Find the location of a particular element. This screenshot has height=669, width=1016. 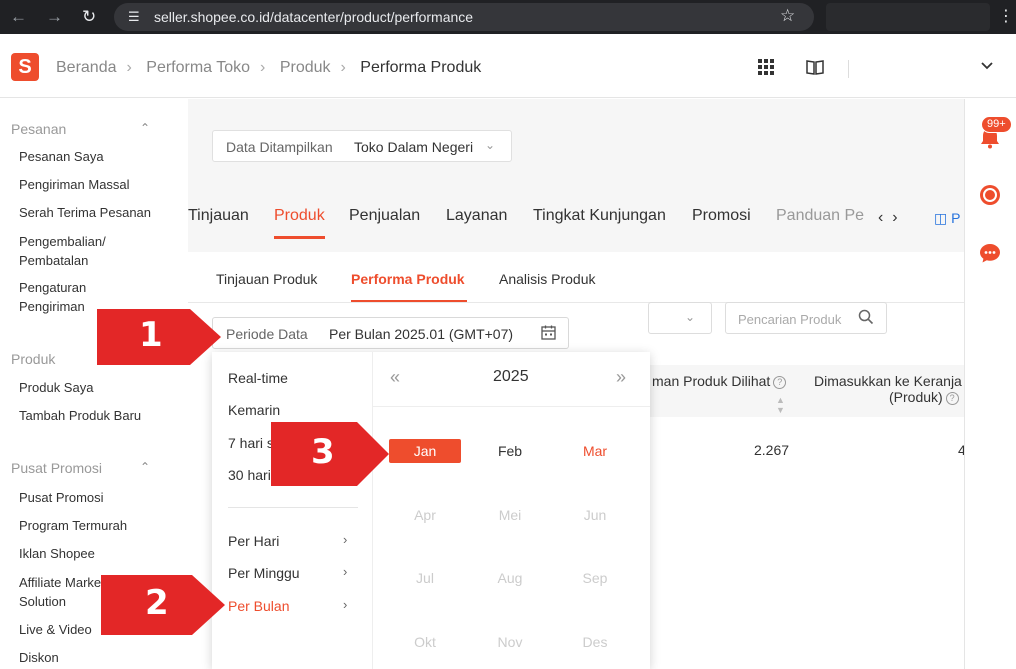

sidebar-item: Program Termurah is located at coordinates (99, 525).